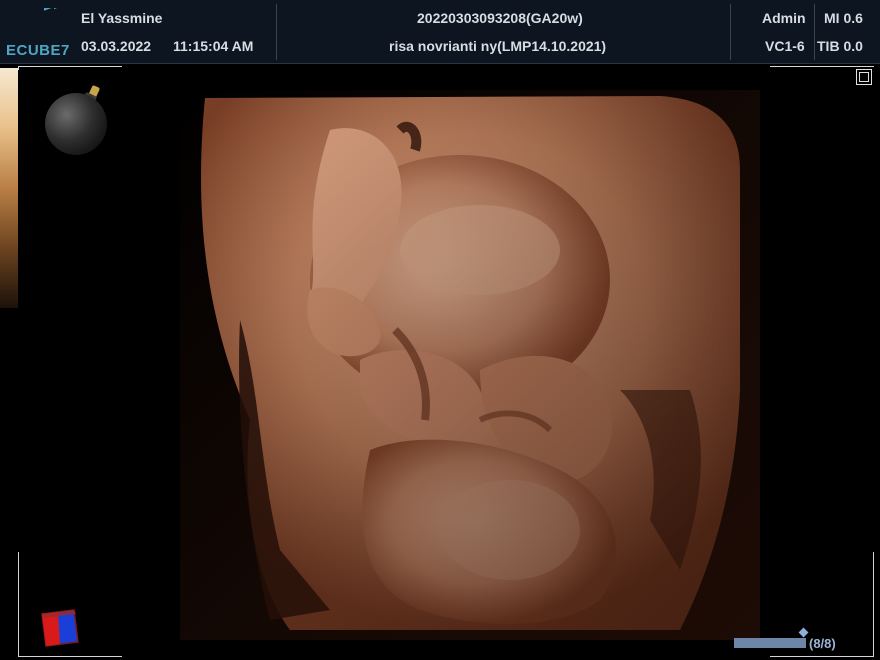 The width and height of the screenshot is (880, 660). What do you see at coordinates (122, 18) in the screenshot?
I see `institution-name: El Yassmine` at bounding box center [122, 18].